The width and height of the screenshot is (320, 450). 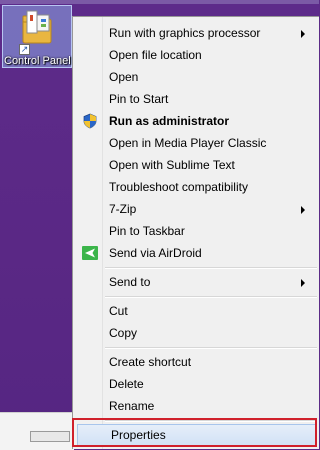 I want to click on menu-item-label: Create shortcut, so click(x=150, y=362).